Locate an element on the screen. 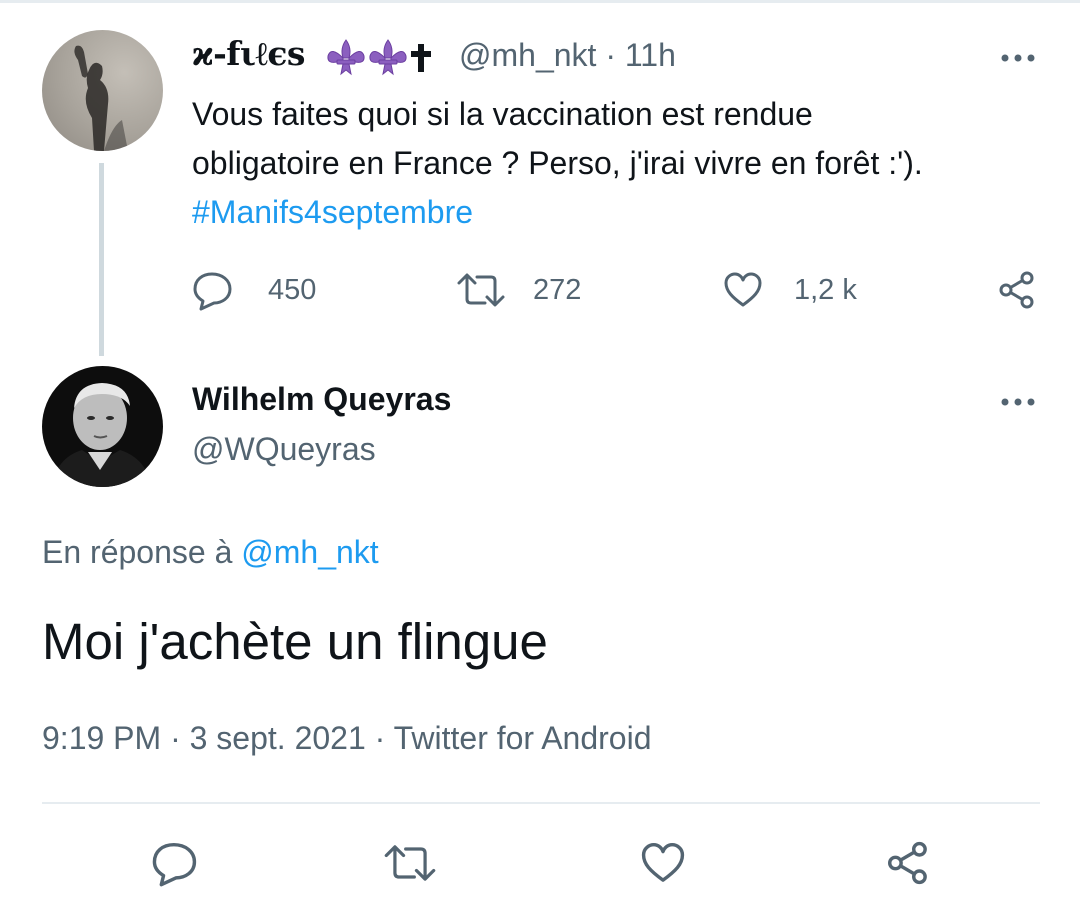 This screenshot has height=906, width=1080. avatar-wqueyras is located at coordinates (102, 426).